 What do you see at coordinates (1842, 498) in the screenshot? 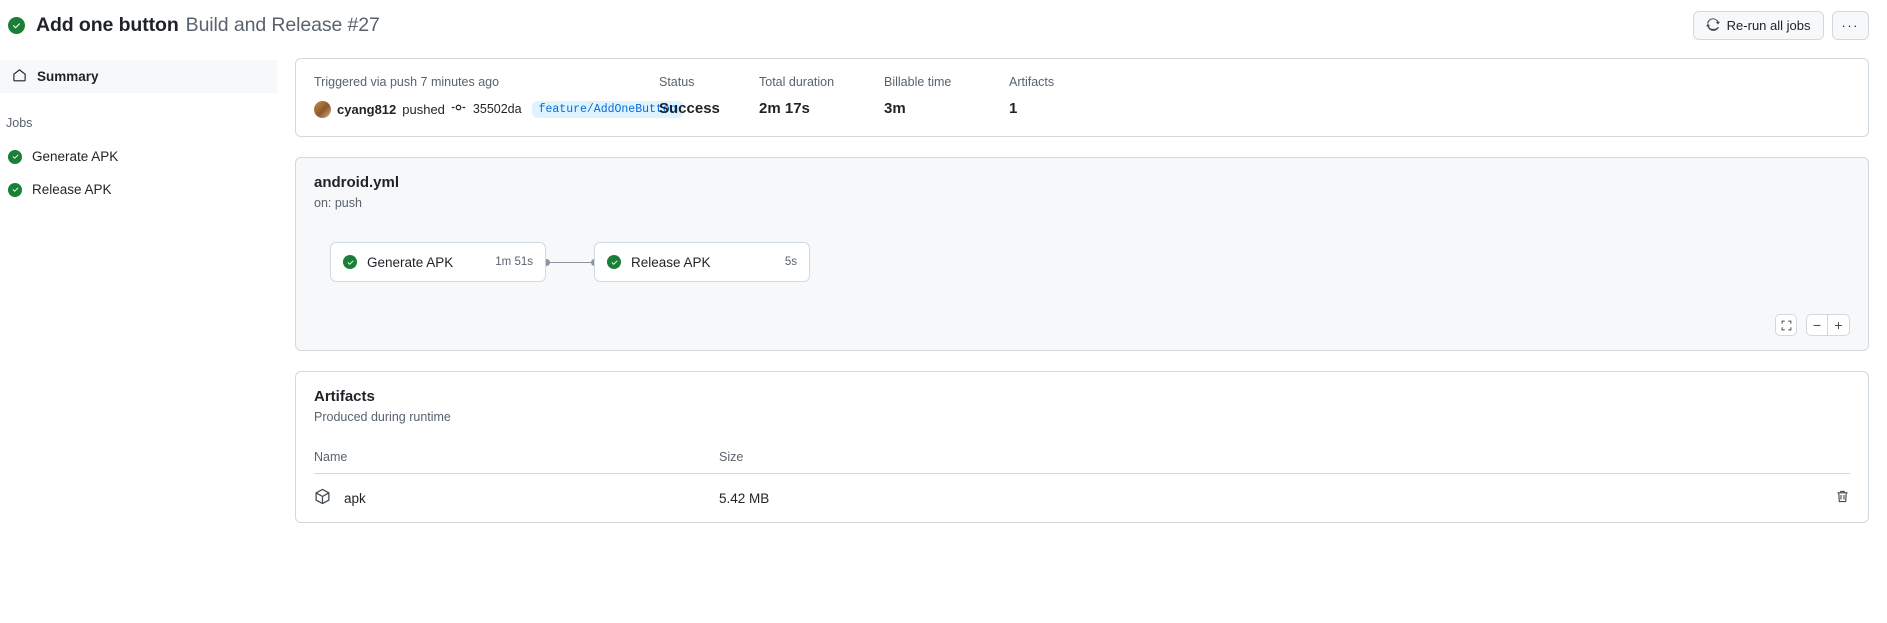
I see `trash-icon` at bounding box center [1842, 498].